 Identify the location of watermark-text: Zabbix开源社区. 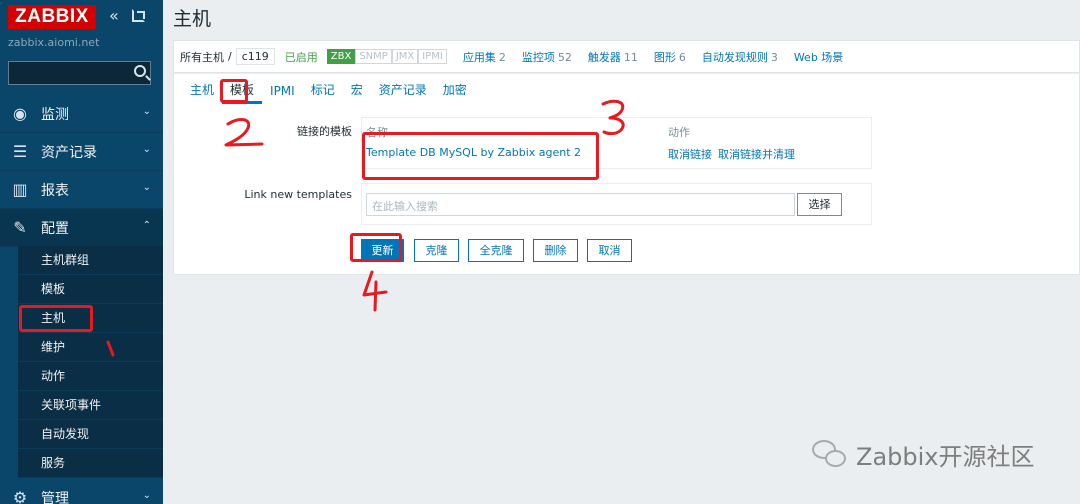
(945, 457).